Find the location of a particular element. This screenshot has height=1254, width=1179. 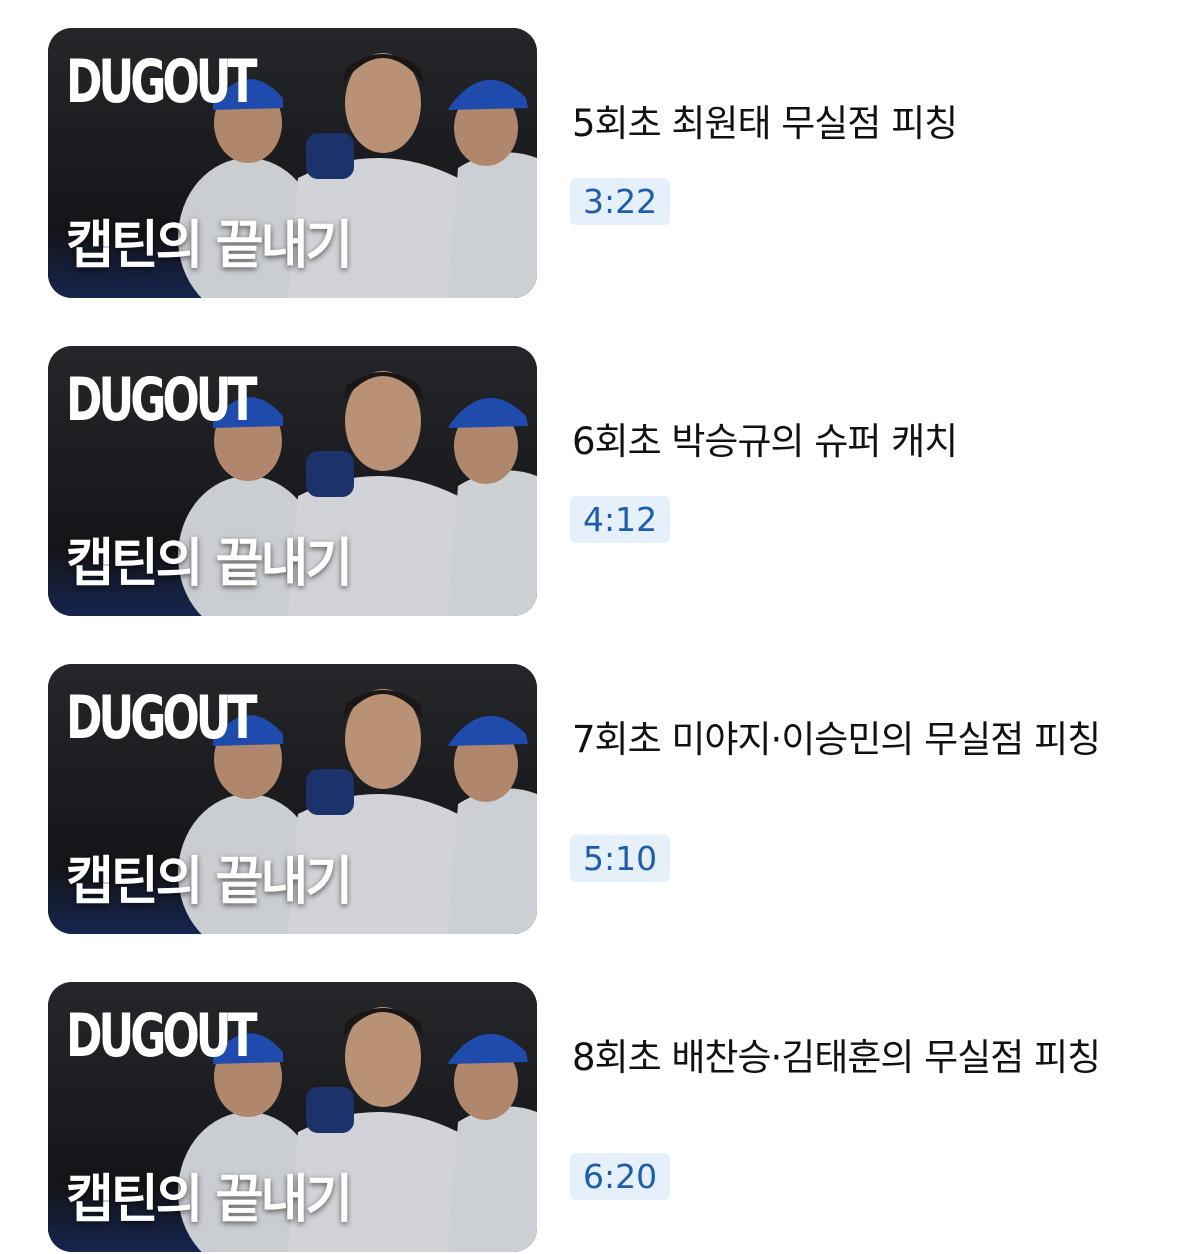

video-title: 7회초 미야지·이승민의 무실점 피칭 is located at coordinates (852, 740).